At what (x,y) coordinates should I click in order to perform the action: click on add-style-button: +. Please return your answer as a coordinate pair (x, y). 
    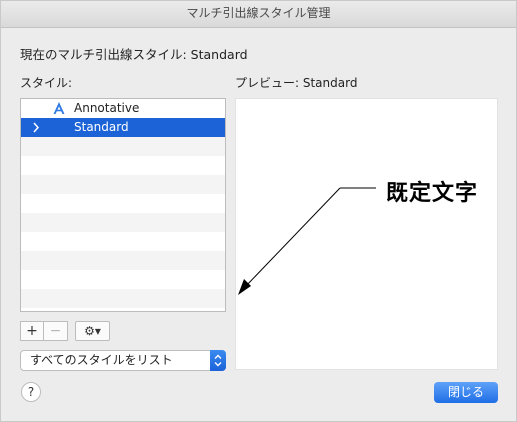
    Looking at the image, I should click on (32, 331).